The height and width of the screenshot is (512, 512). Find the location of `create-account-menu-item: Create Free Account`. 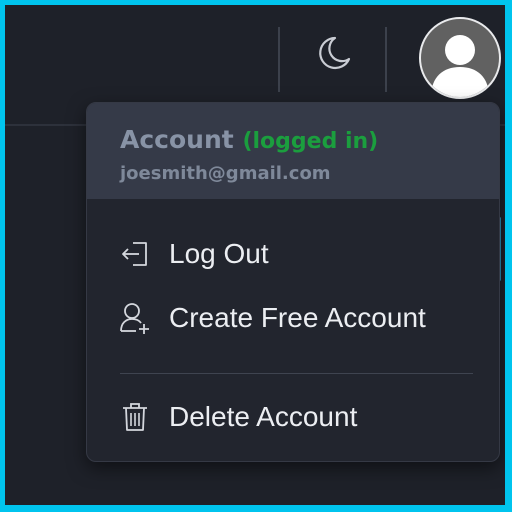

create-account-menu-item: Create Free Account is located at coordinates (293, 318).